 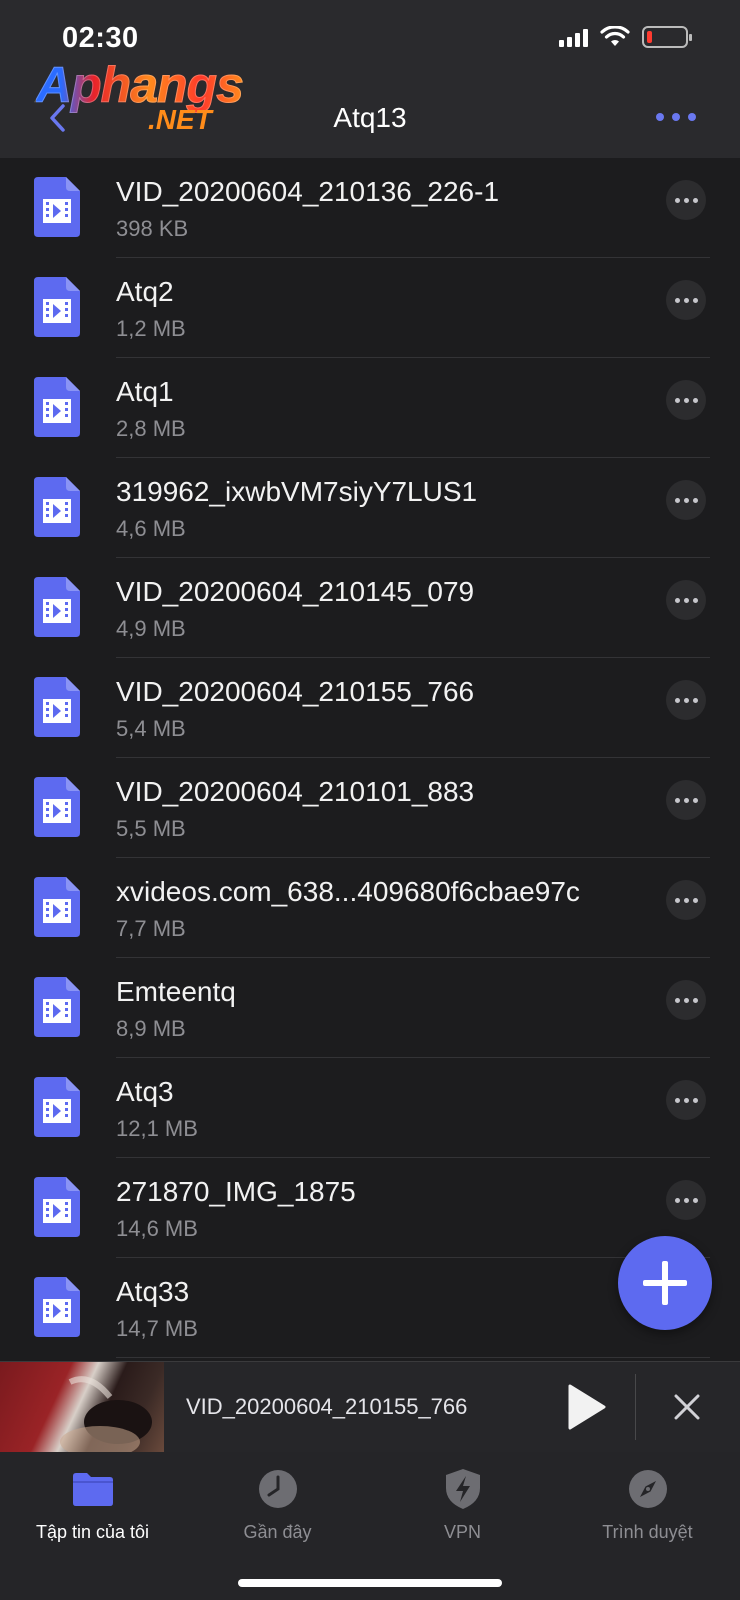 I want to click on file-name: Atq33, so click(x=153, y=1291).